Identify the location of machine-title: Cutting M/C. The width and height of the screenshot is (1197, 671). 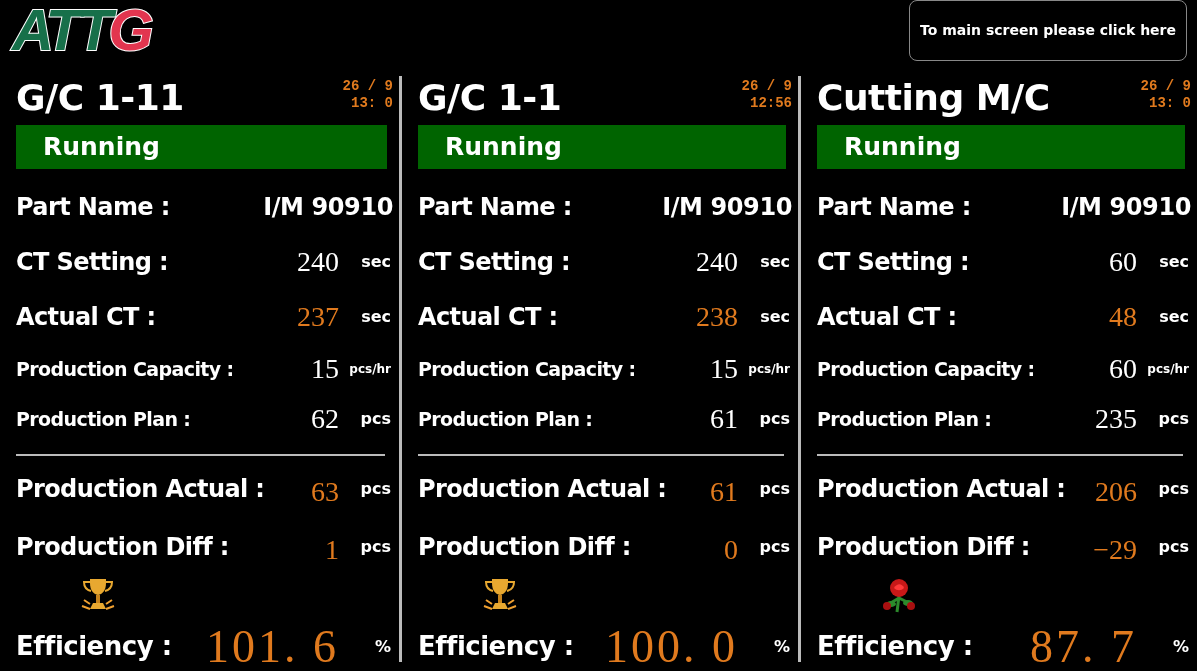
(933, 98).